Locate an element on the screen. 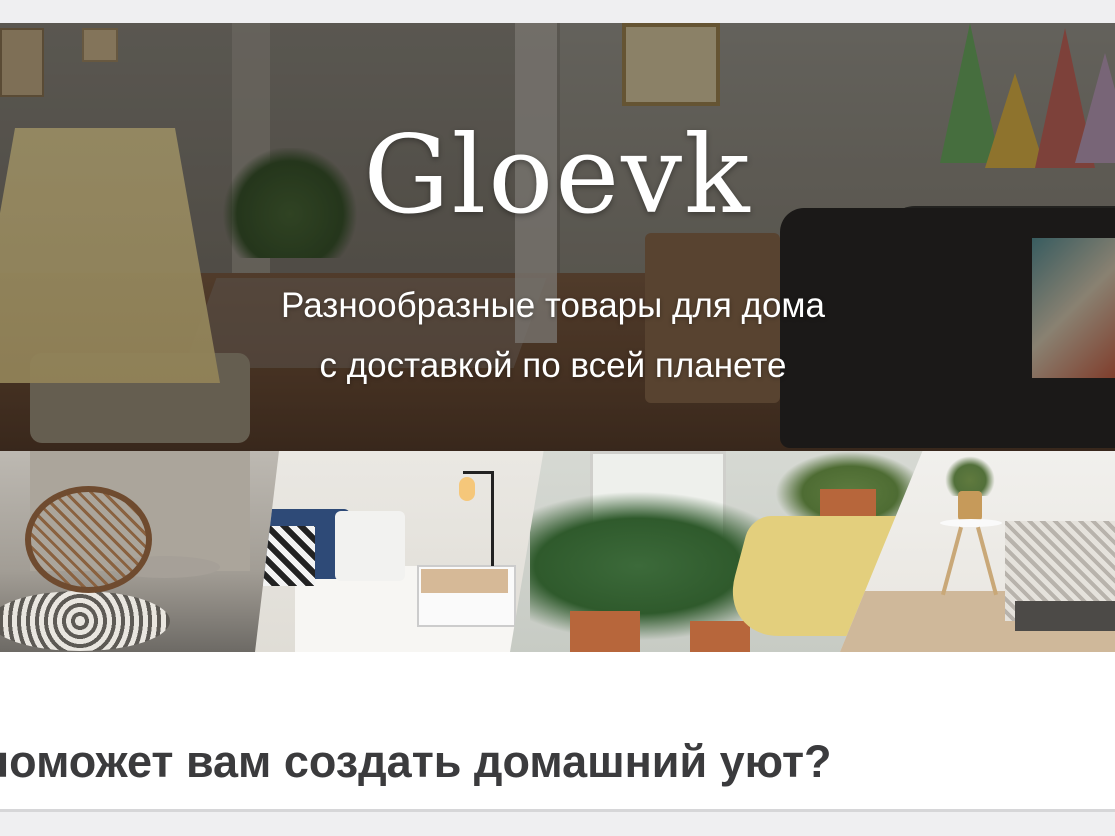  hero-tagline-line-1: Разнообразные товары для дома is located at coordinates (553, 305).